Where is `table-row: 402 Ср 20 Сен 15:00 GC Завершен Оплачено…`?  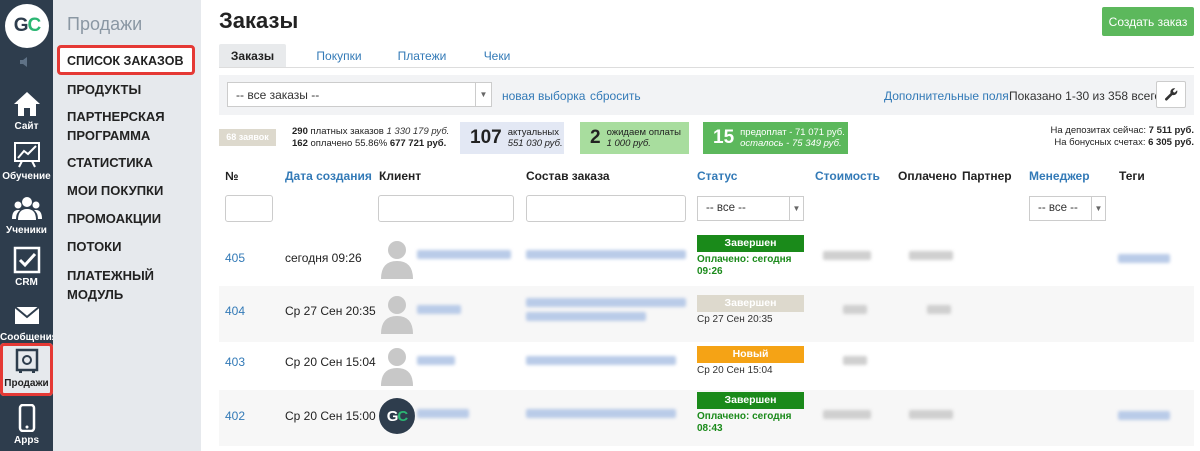 table-row: 402 Ср 20 Сен 15:00 GC Завершен Оплачено… is located at coordinates (706, 418).